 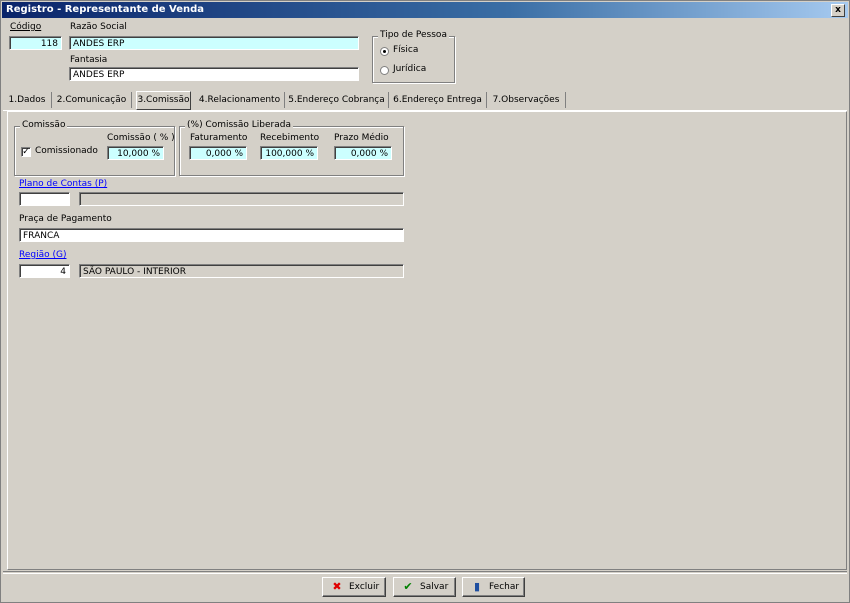 What do you see at coordinates (425, 10) in the screenshot?
I see `title-bar: Registro - Representante de Venda x` at bounding box center [425, 10].